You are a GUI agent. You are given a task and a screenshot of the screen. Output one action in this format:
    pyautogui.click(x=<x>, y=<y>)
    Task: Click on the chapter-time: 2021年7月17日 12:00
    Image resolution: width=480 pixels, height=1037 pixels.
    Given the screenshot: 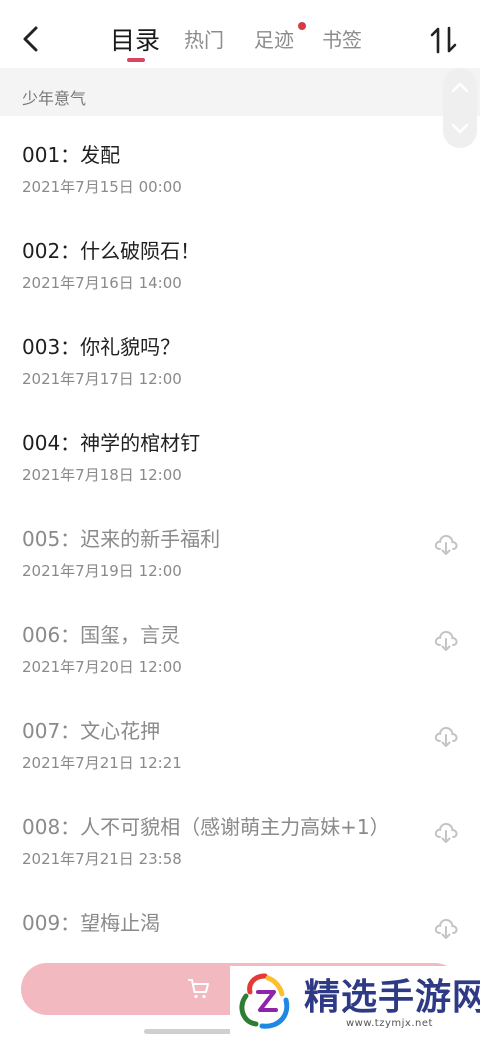 What is the action you would take?
    pyautogui.click(x=102, y=379)
    